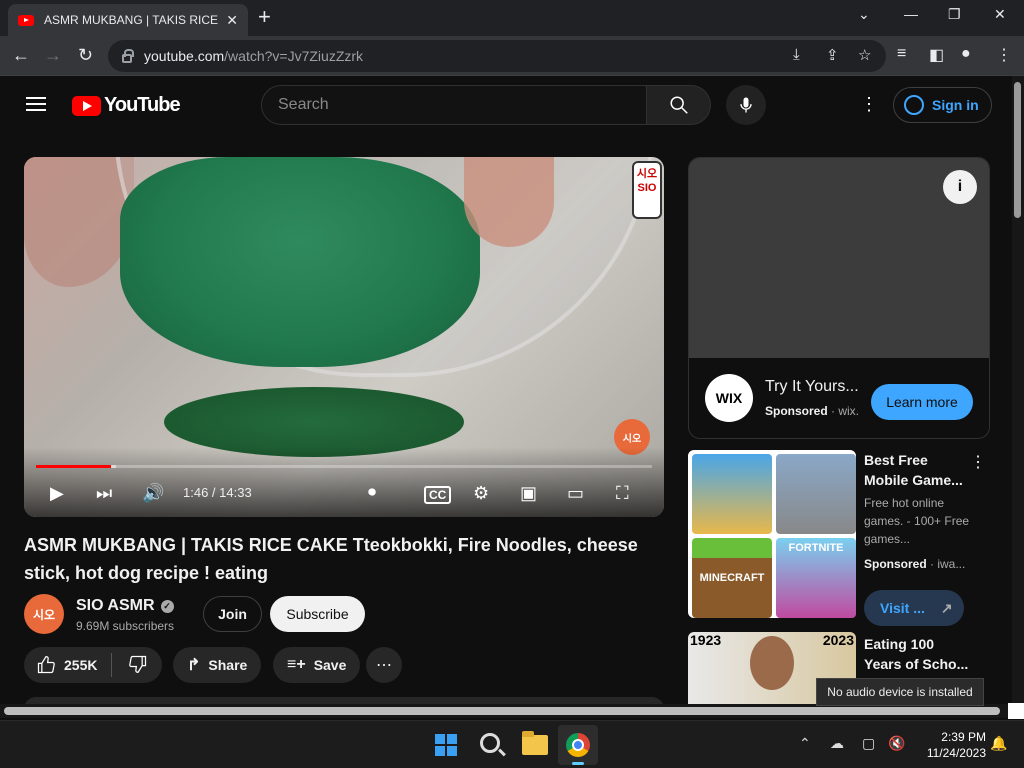 This screenshot has width=1024, height=768. Describe the element at coordinates (1004, 55) in the screenshot. I see `chrome-menu-icon: ⋮` at that location.